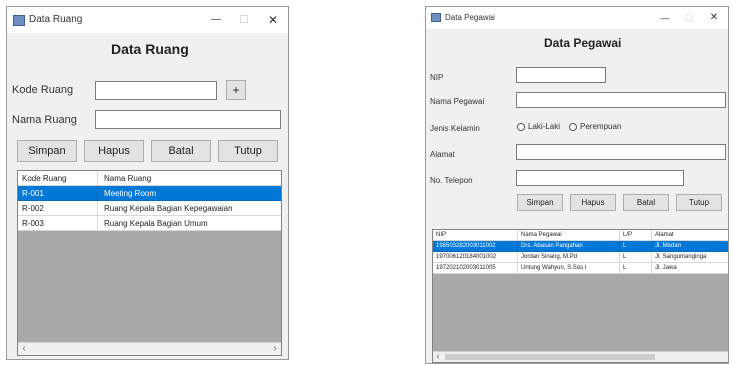 The width and height of the screenshot is (733, 366). Describe the element at coordinates (690, 235) in the screenshot. I see `column-header-alamat: Alamat` at that location.